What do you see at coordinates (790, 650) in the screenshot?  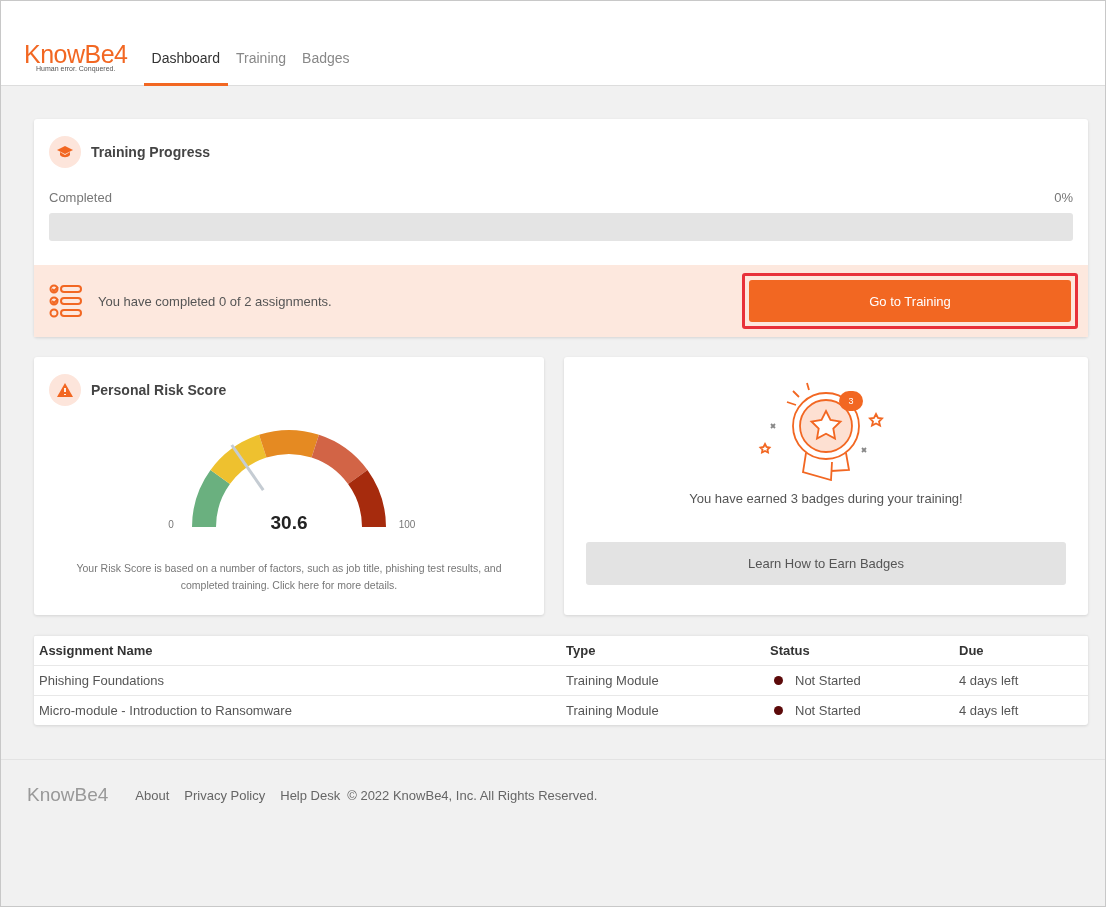 I see `column-header: Status` at bounding box center [790, 650].